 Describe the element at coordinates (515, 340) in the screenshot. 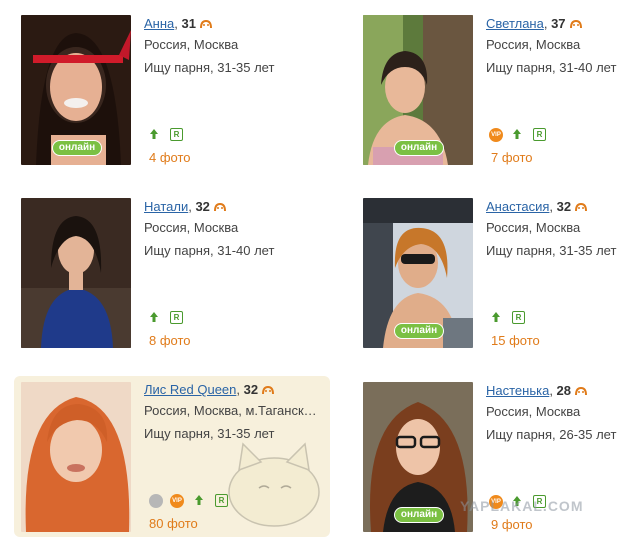

I see `photos-count-link: 15 фото` at that location.